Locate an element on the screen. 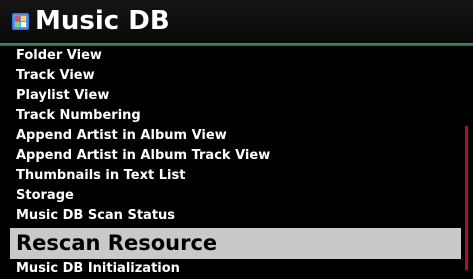 The height and width of the screenshot is (279, 473). menu-item-append-artist-album-track-view: Append Artist in Album Track View is located at coordinates (143, 156).